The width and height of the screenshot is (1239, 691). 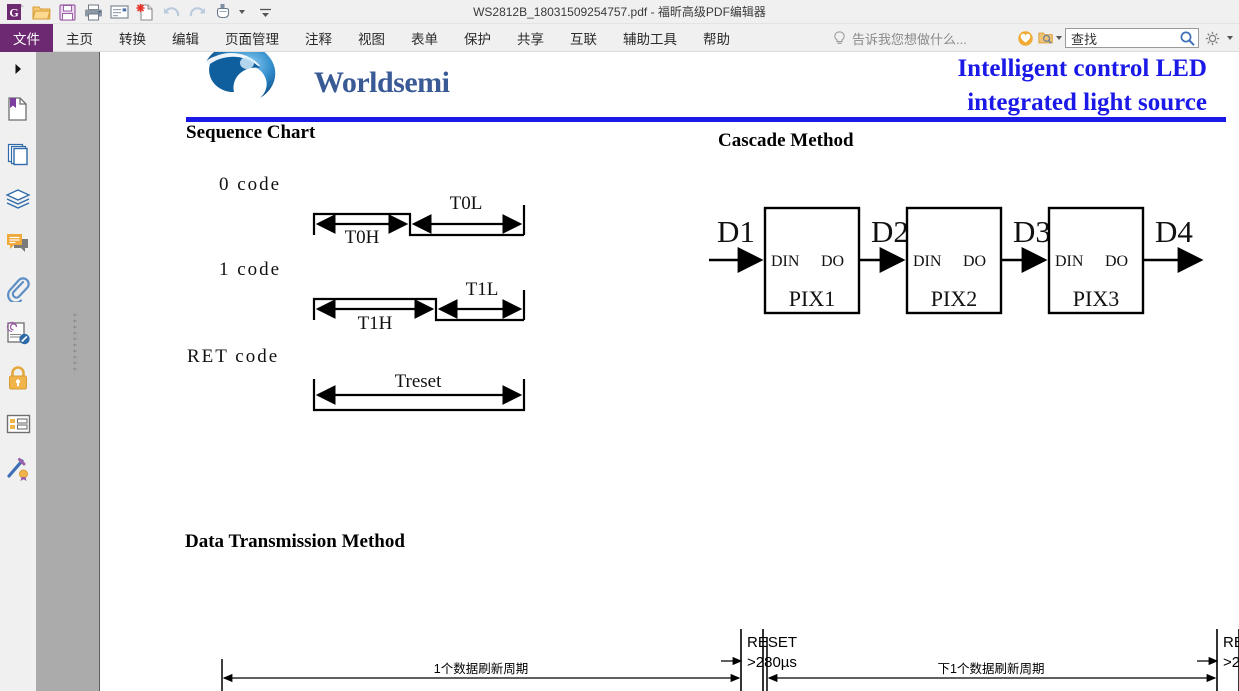 What do you see at coordinates (250, 184) in the screenshot?
I see `sequence-row-label-0: 0 code` at bounding box center [250, 184].